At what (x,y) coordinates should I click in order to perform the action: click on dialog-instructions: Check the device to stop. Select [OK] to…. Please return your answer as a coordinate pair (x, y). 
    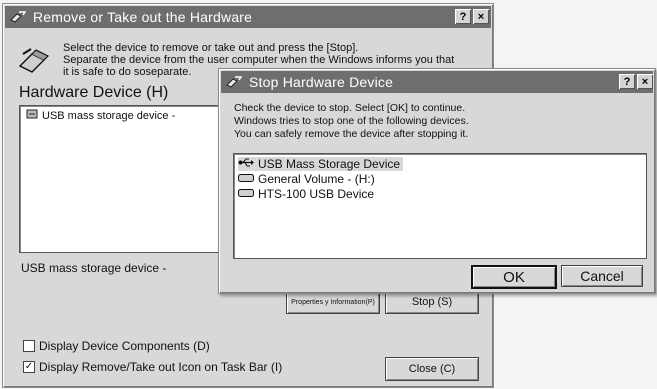
    Looking at the image, I should click on (351, 121).